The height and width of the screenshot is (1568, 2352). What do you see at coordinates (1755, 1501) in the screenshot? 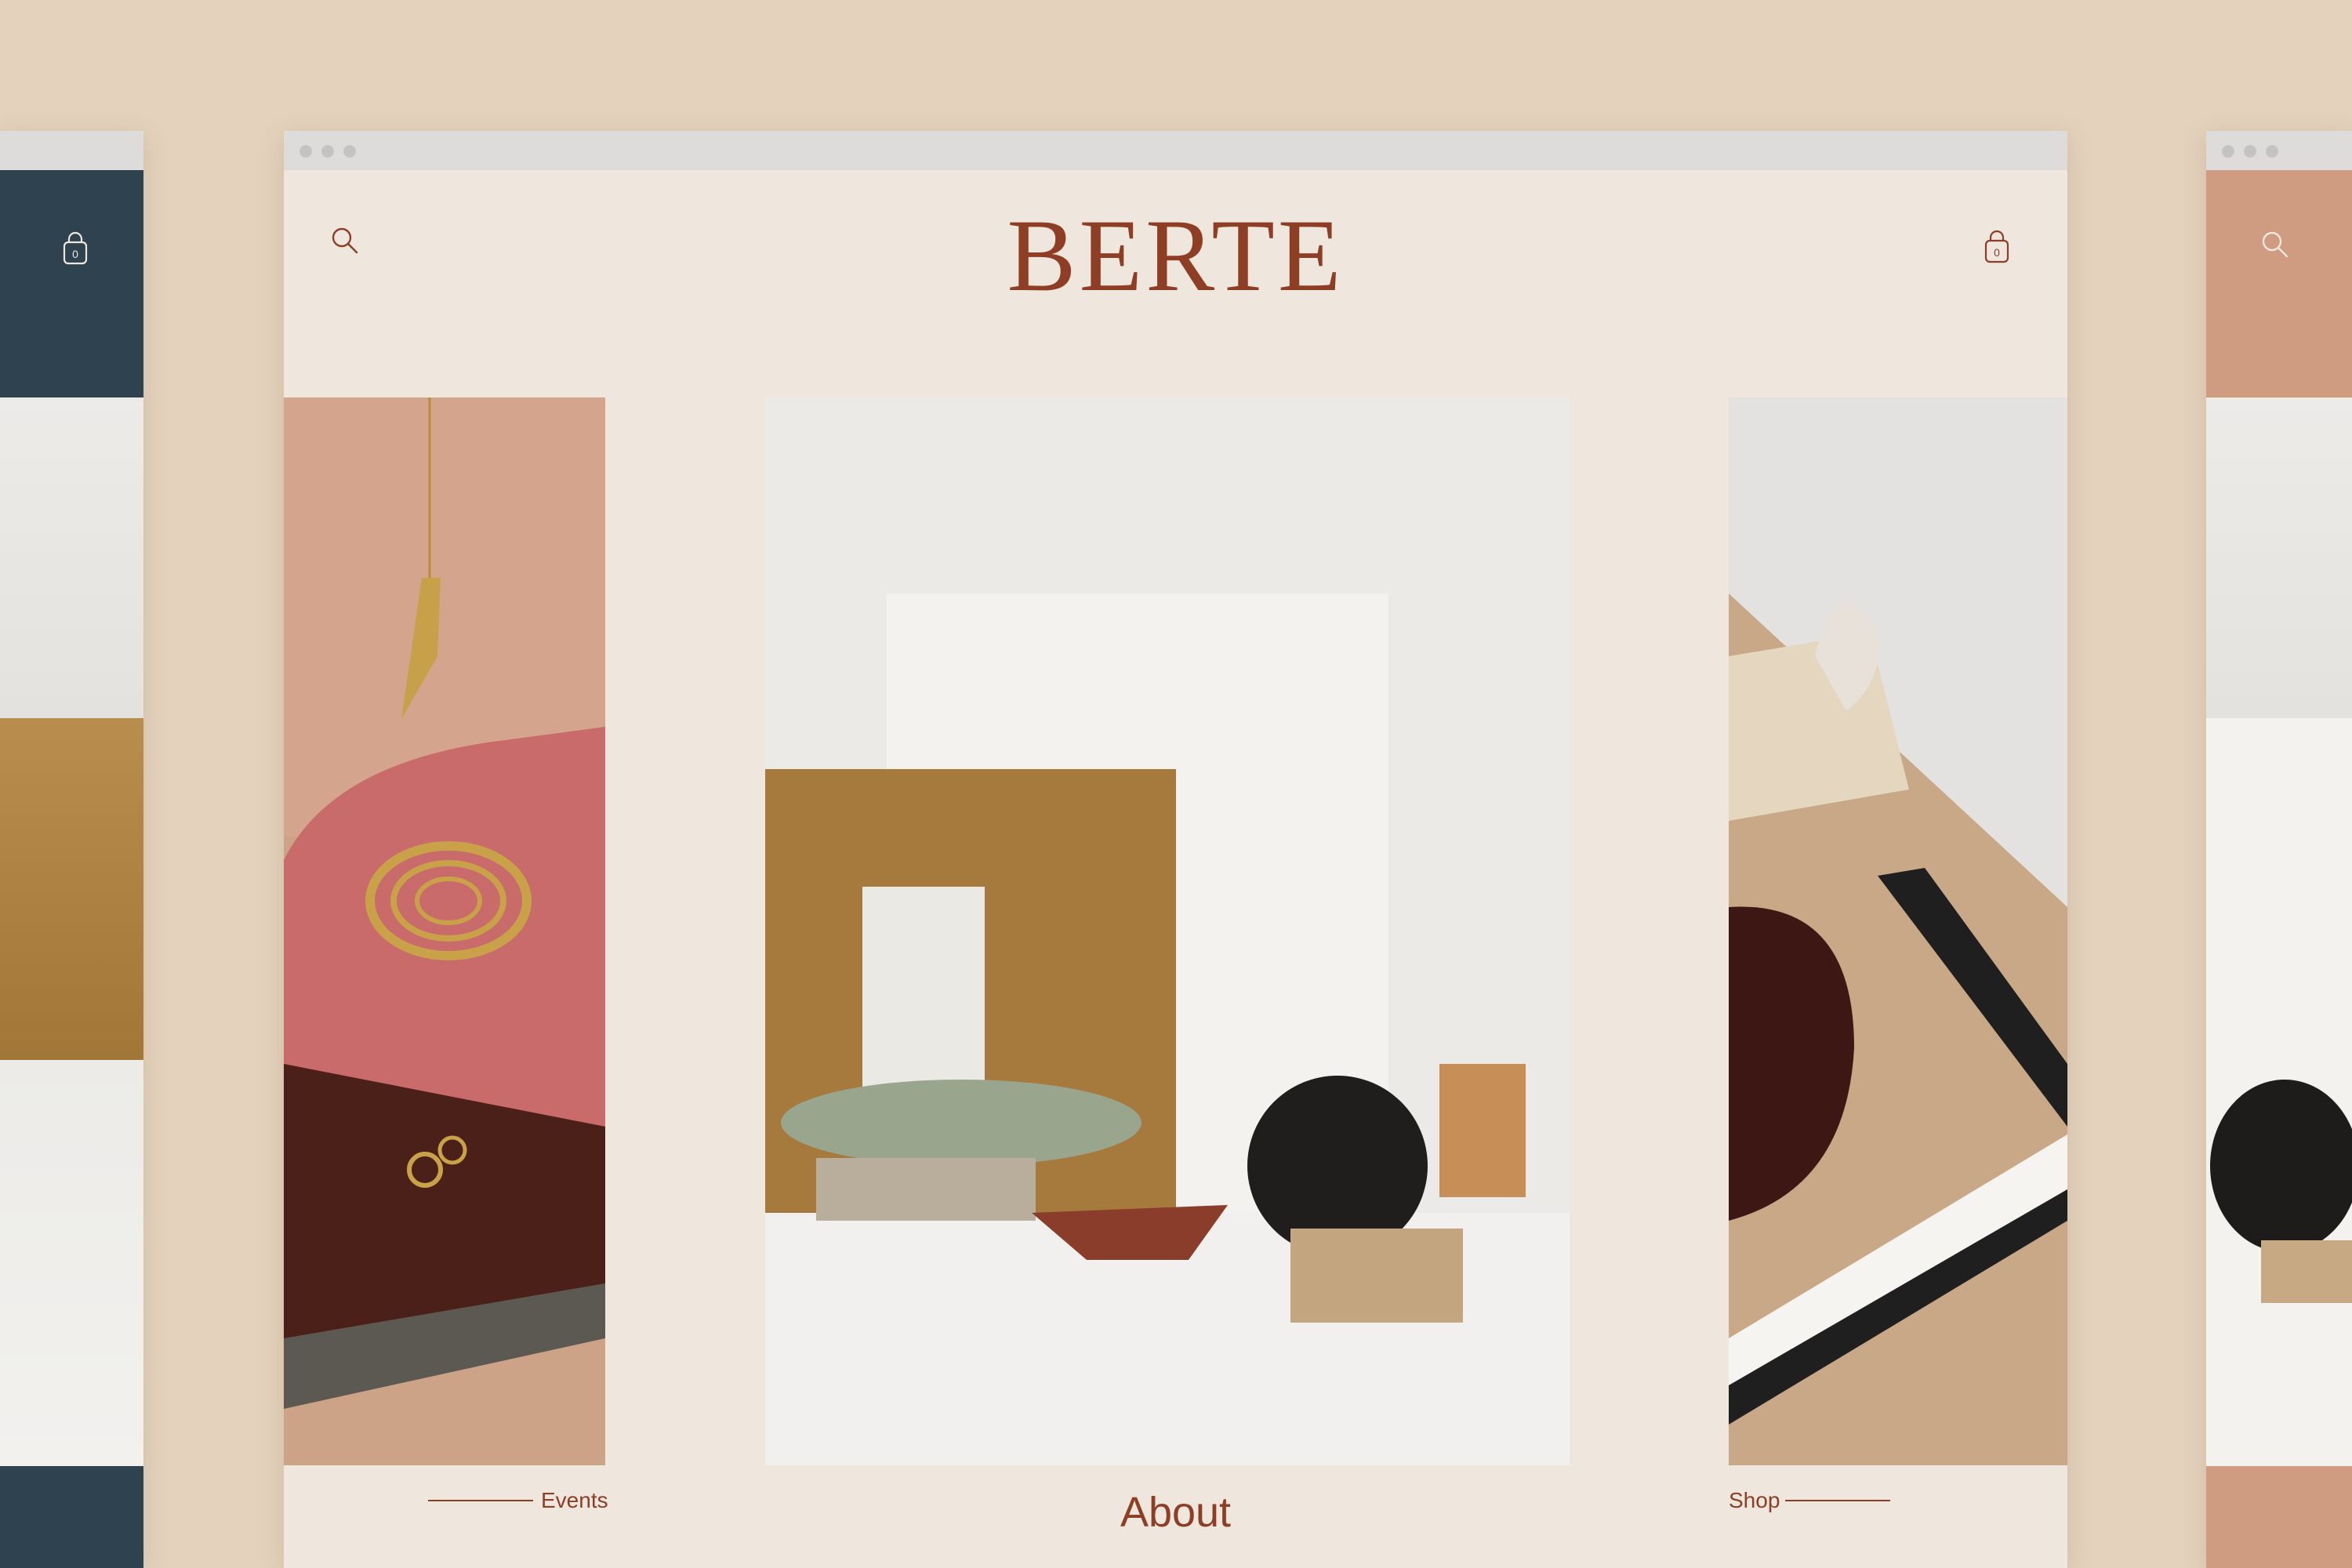
I see `nav-link-shop: Shop` at bounding box center [1755, 1501].